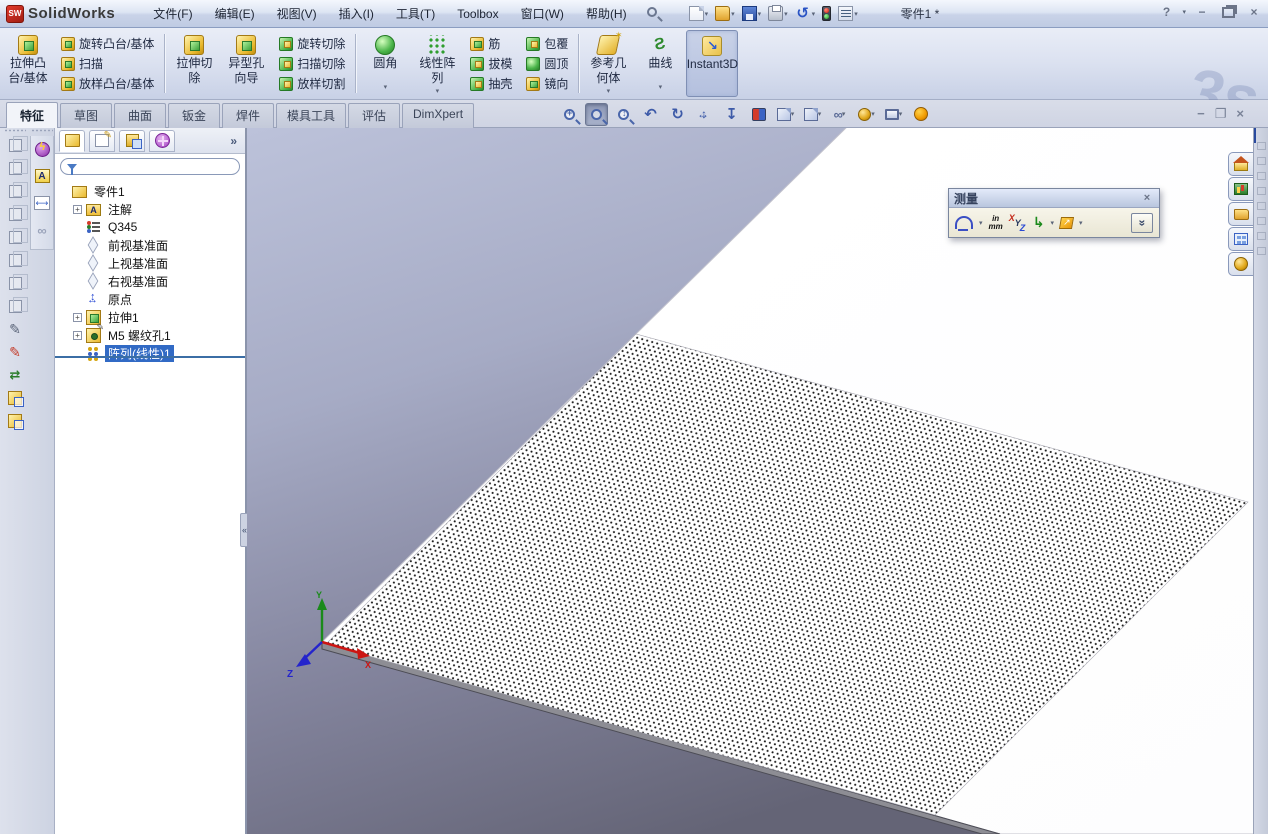 The image size is (1268, 834). I want to click on convert-entities-button: ⇄, so click(15, 375).